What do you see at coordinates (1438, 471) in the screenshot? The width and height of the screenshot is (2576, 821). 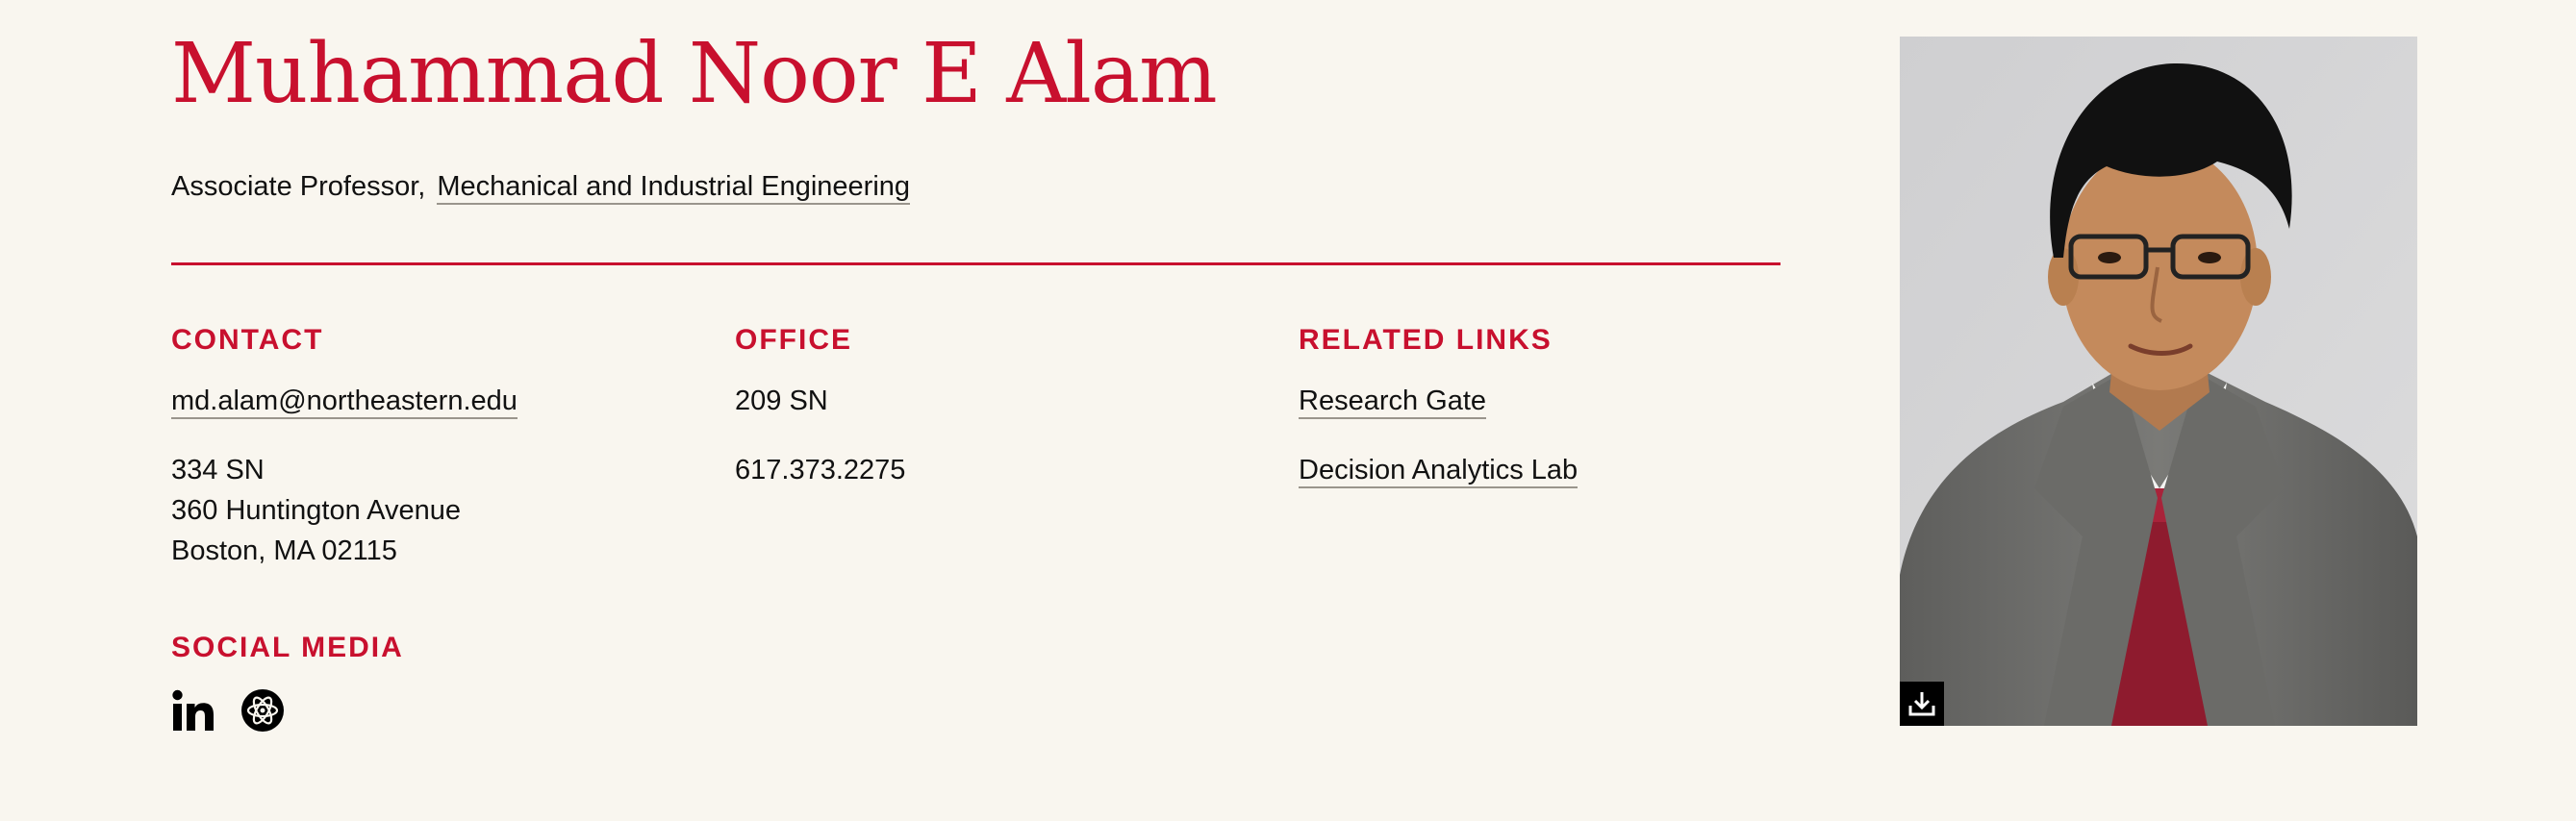 I see `decision-analytics-lab-link: Decision Analytics Lab` at bounding box center [1438, 471].